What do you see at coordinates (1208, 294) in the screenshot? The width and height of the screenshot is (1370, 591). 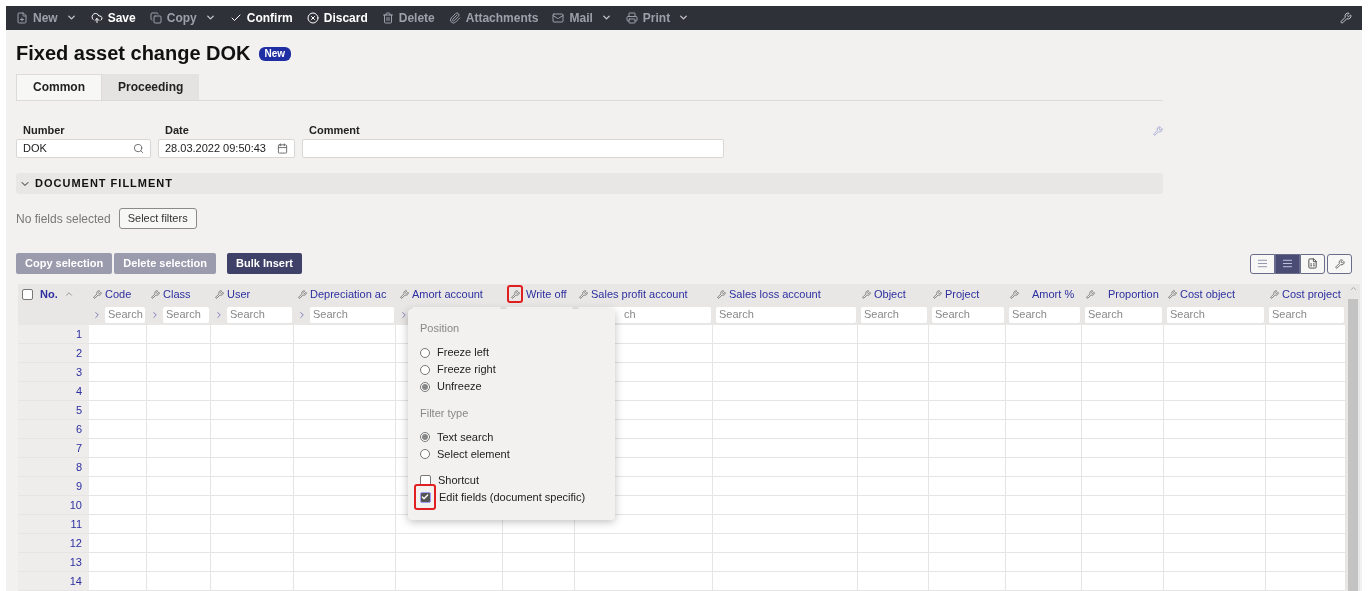 I see `column-header: Cost object` at bounding box center [1208, 294].